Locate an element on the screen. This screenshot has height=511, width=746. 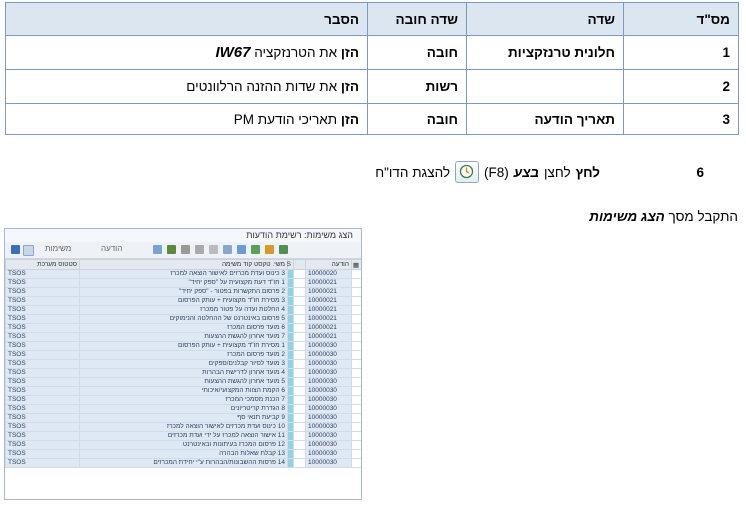
filter-icon is located at coordinates (185, 249).